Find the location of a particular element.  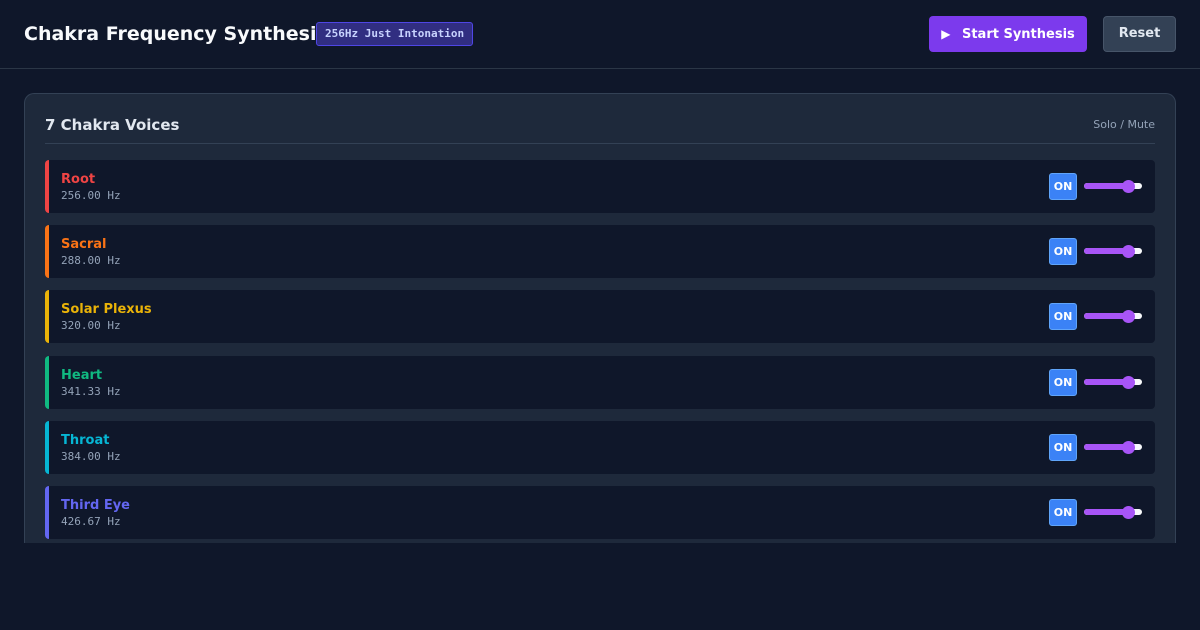

solo-mute-hint: Solo / Mute is located at coordinates (1124, 124).